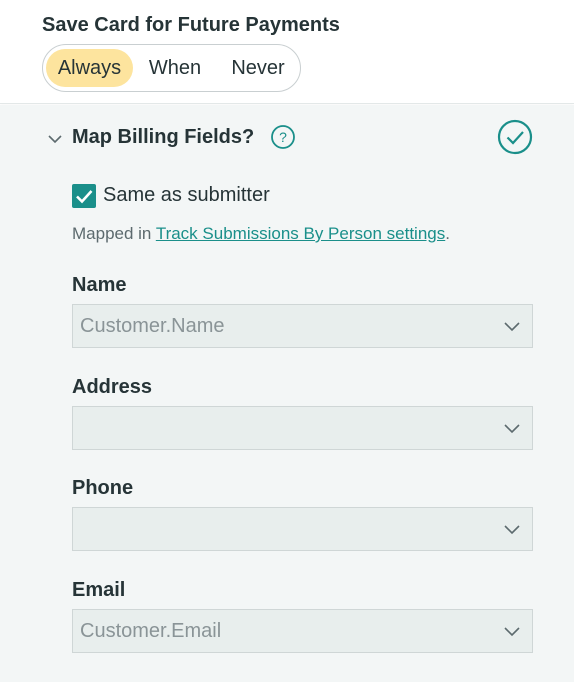  I want to click on name-label: Name, so click(99, 285).